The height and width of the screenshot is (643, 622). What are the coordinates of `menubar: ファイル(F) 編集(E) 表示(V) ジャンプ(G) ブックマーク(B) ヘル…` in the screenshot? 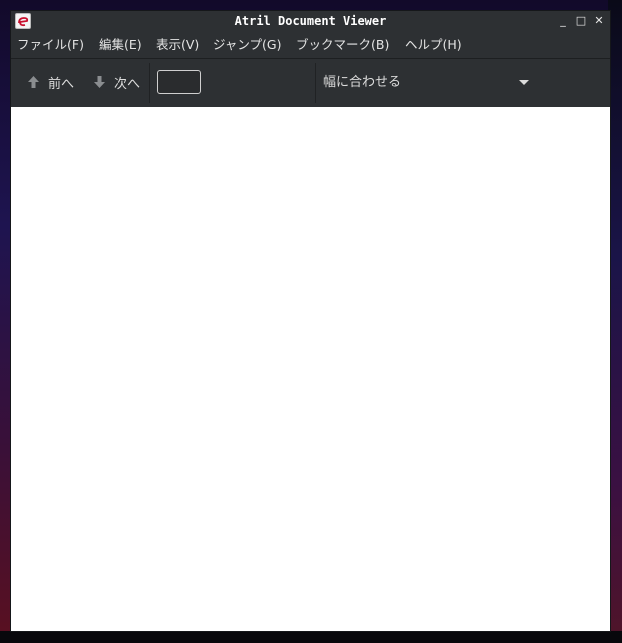 It's located at (310, 45).